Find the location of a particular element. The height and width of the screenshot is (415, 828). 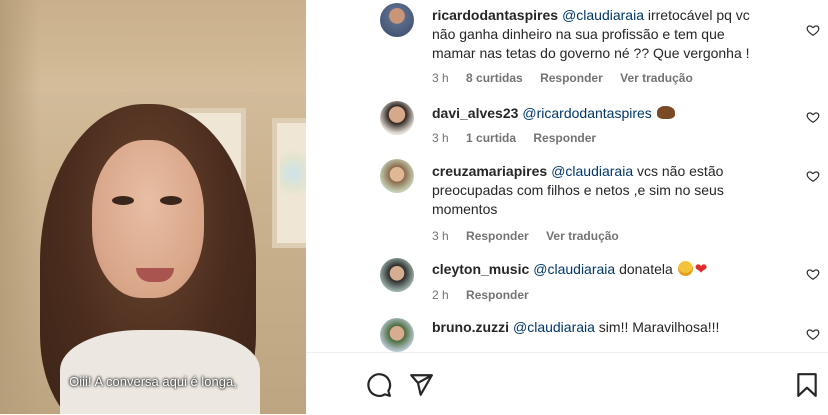

comment-text: cleyton_music @claudiaraia donatela ❤ is located at coordinates (600, 269).